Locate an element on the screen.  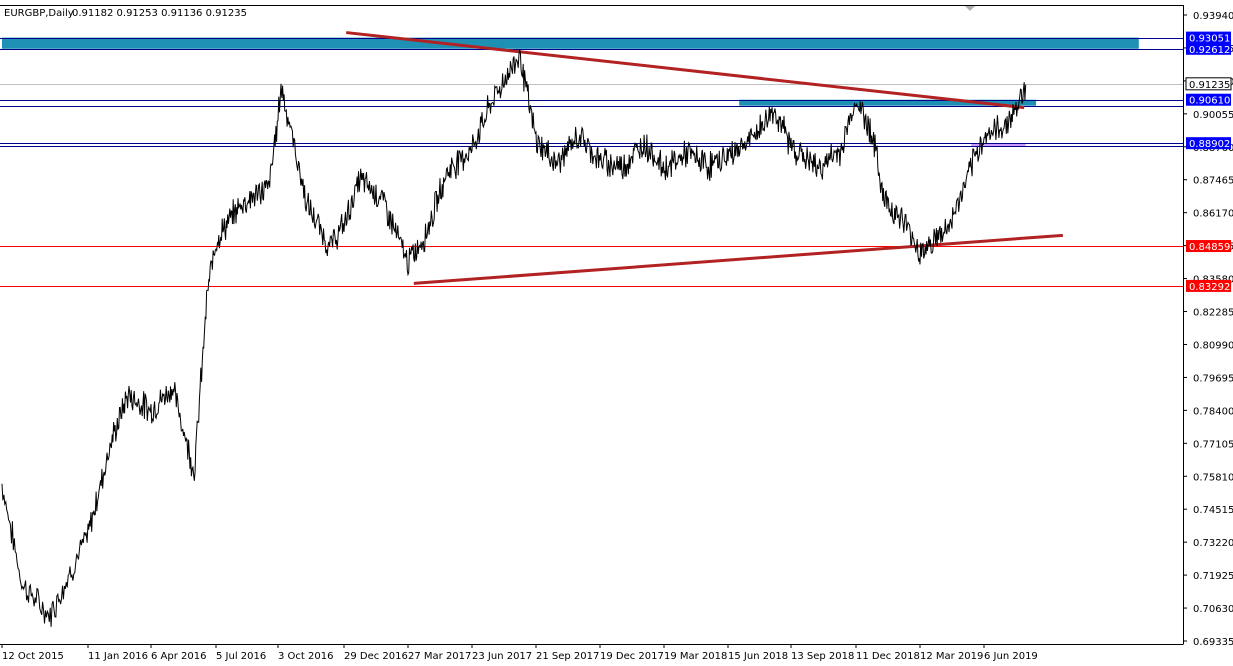
y-tick-label: 0.93940 is located at coordinates (1213, 16).